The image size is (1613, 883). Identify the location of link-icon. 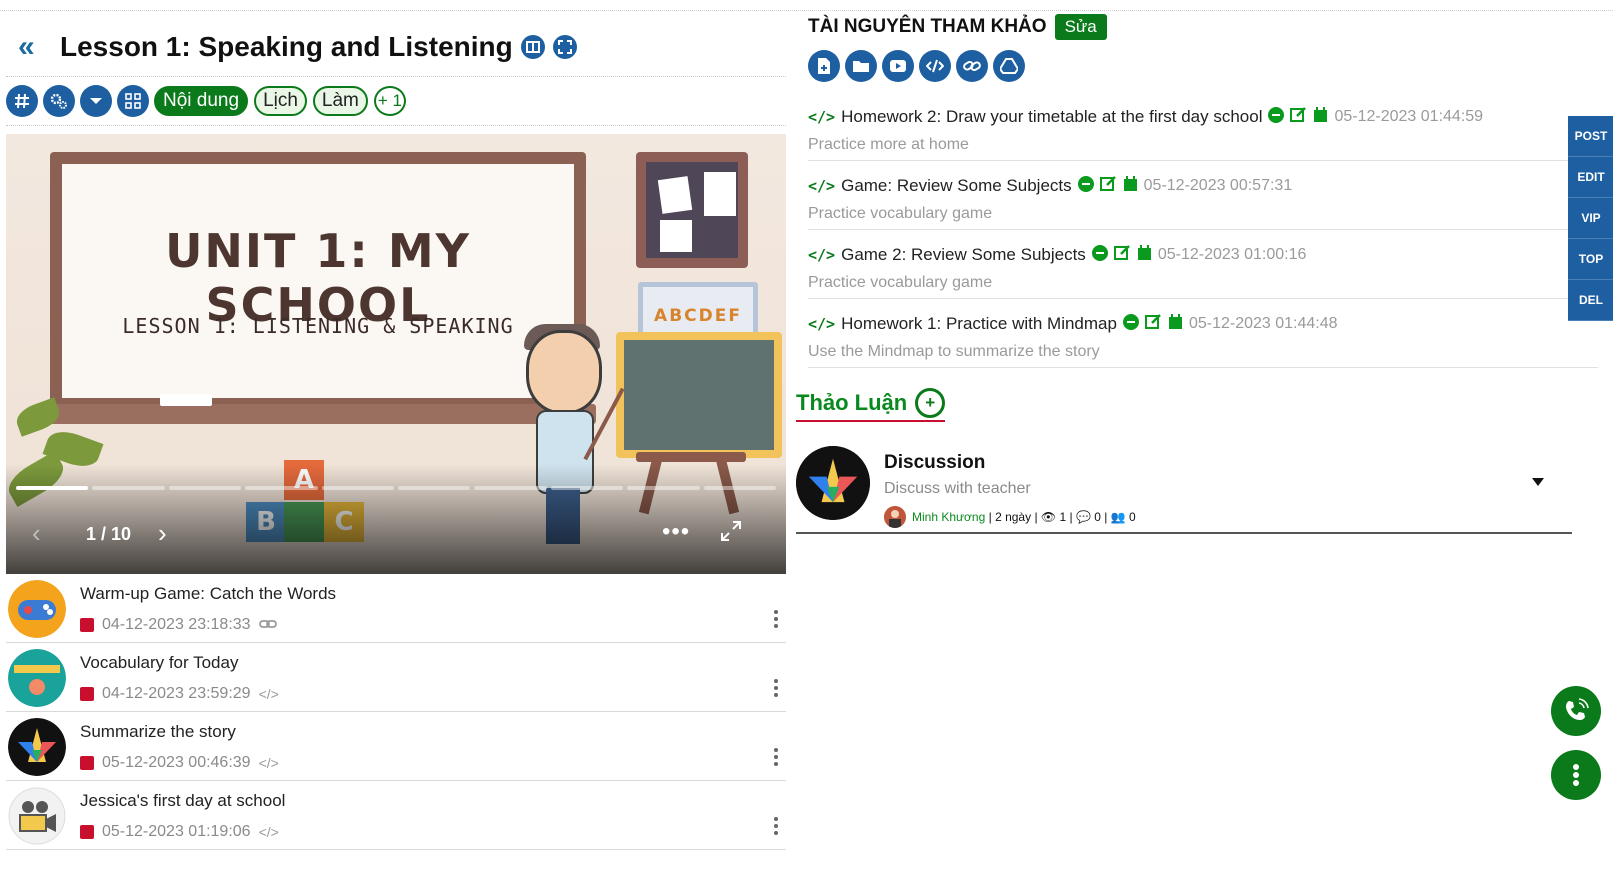
(972, 66).